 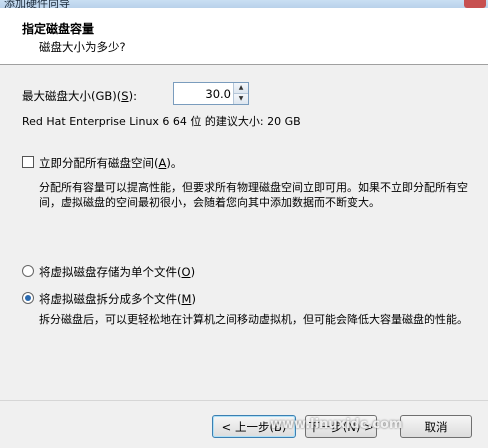 What do you see at coordinates (28, 298) in the screenshot?
I see `multi-file-radio` at bounding box center [28, 298].